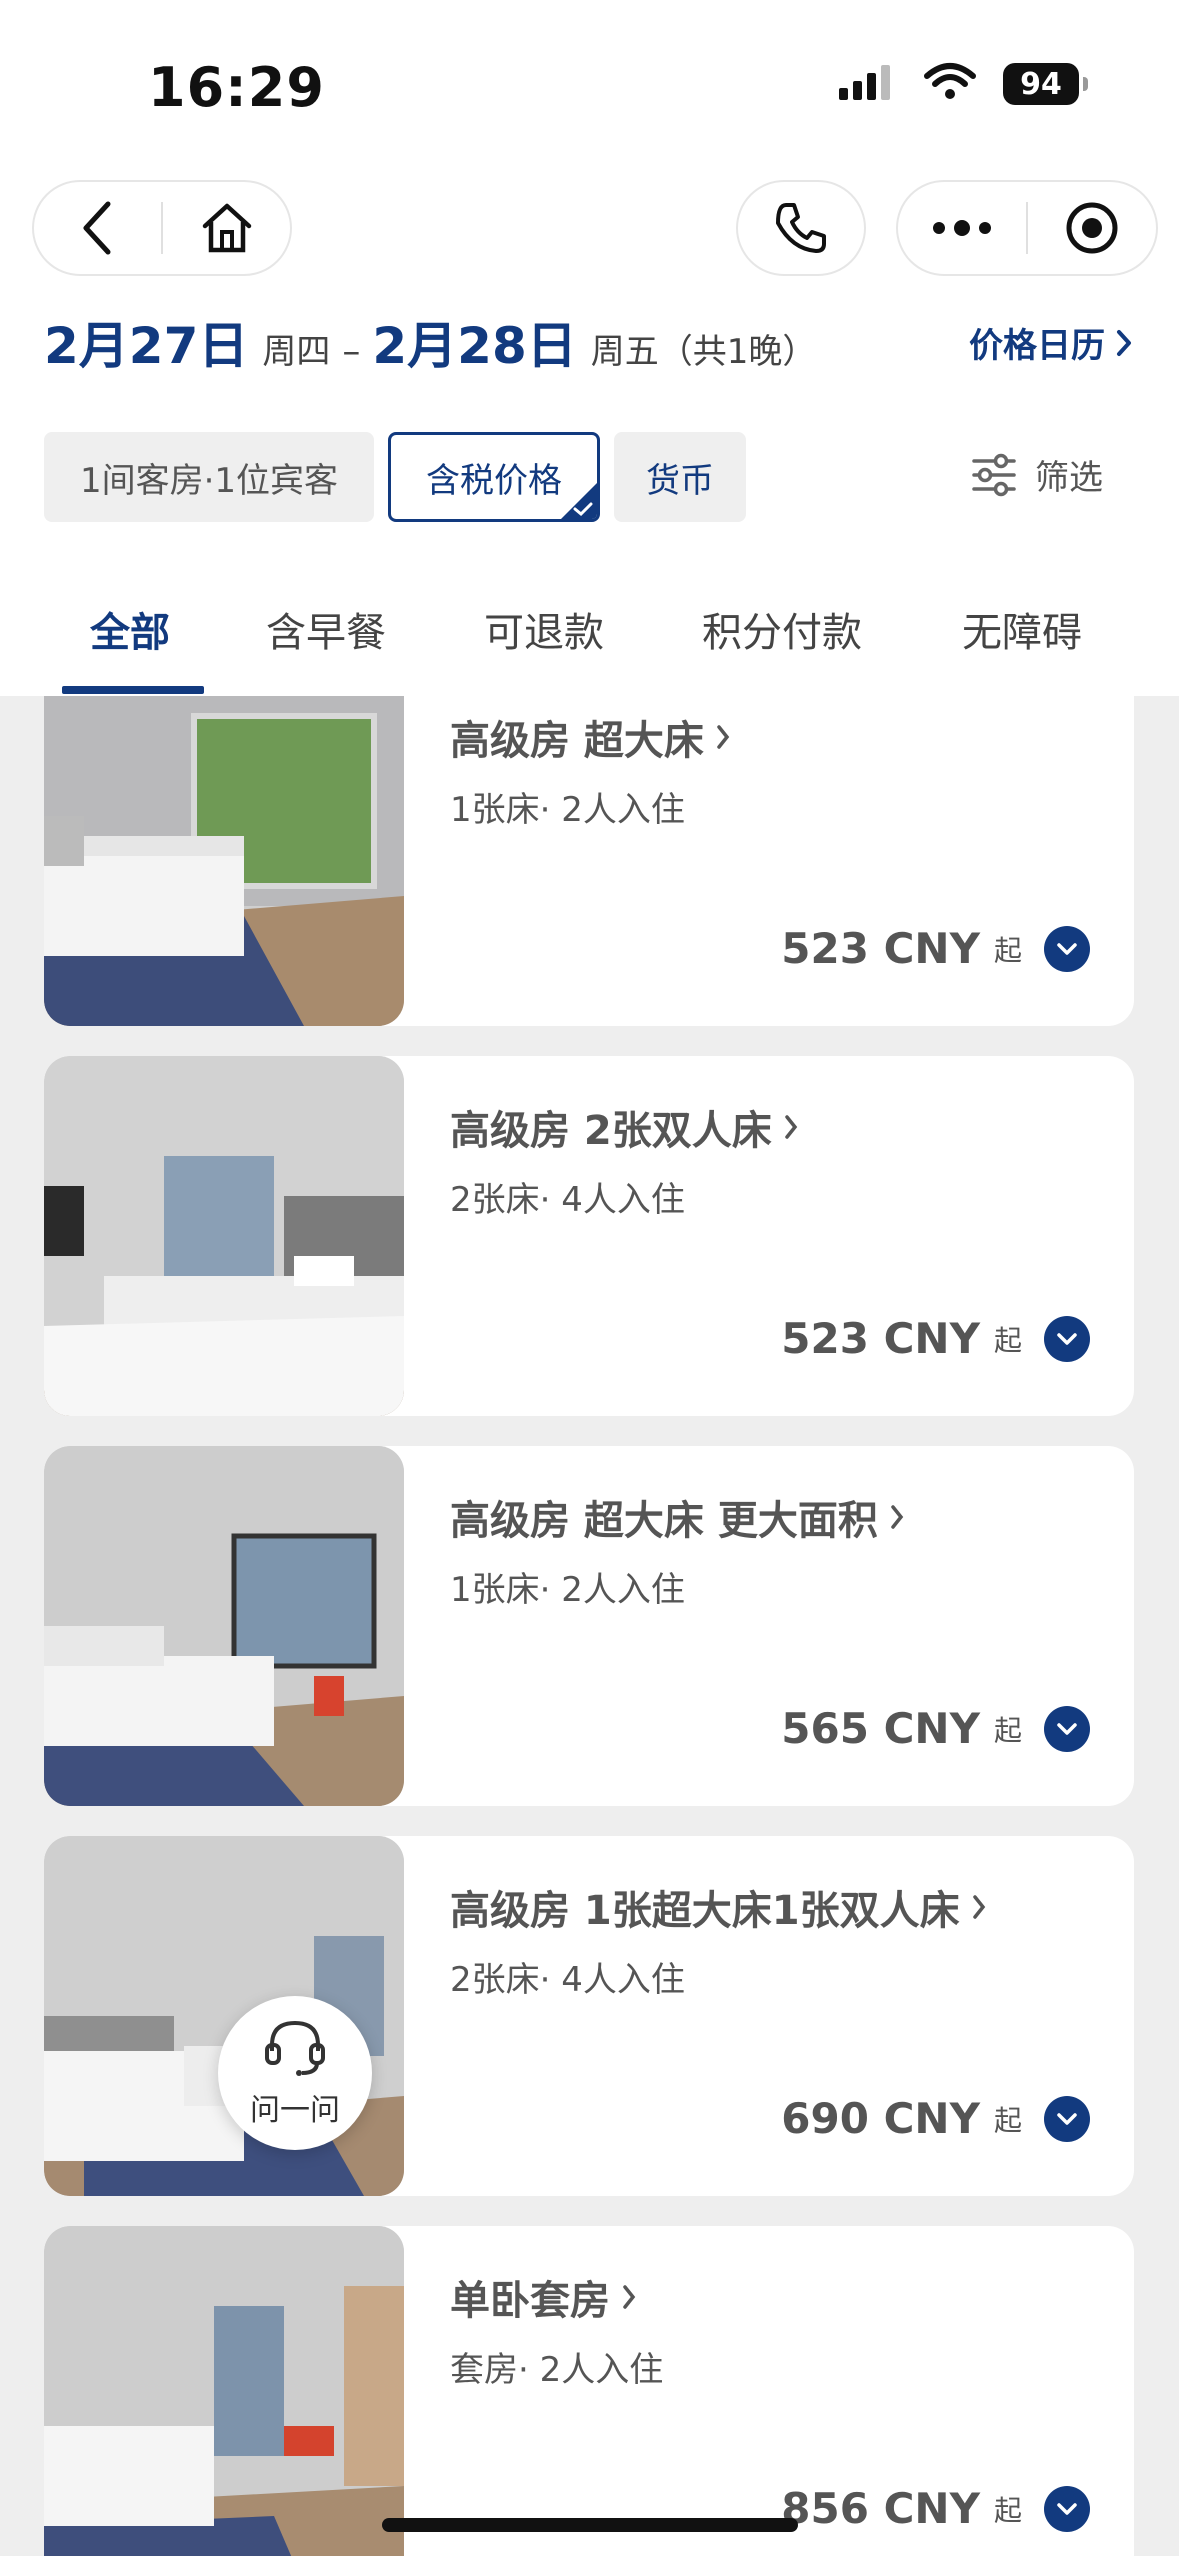 The width and height of the screenshot is (1179, 2556). Describe the element at coordinates (589, 861) in the screenshot. I see `room-card: 高级房 超大床 1张床· 2人入住 523 CNY 起` at that location.